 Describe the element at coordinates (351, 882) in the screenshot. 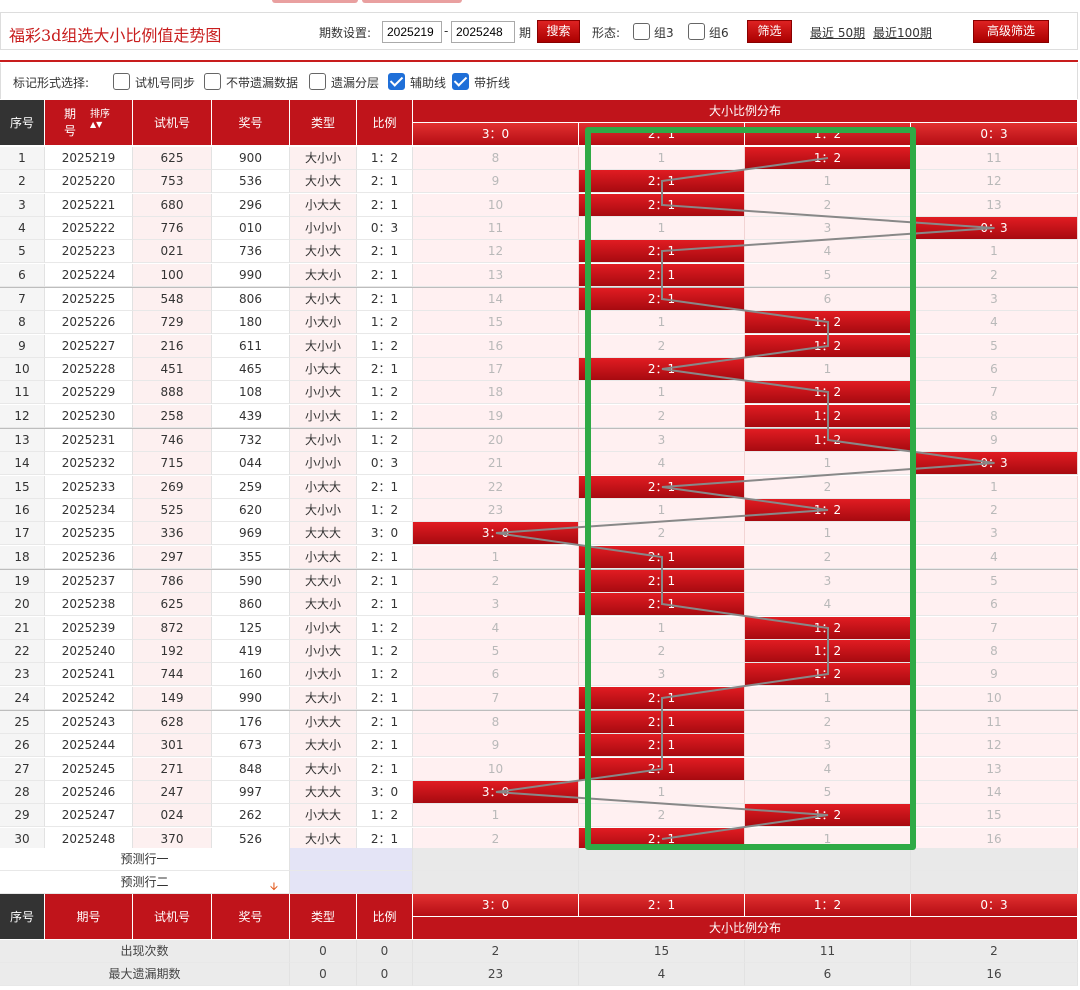

I see `predict-row-2-input` at that location.